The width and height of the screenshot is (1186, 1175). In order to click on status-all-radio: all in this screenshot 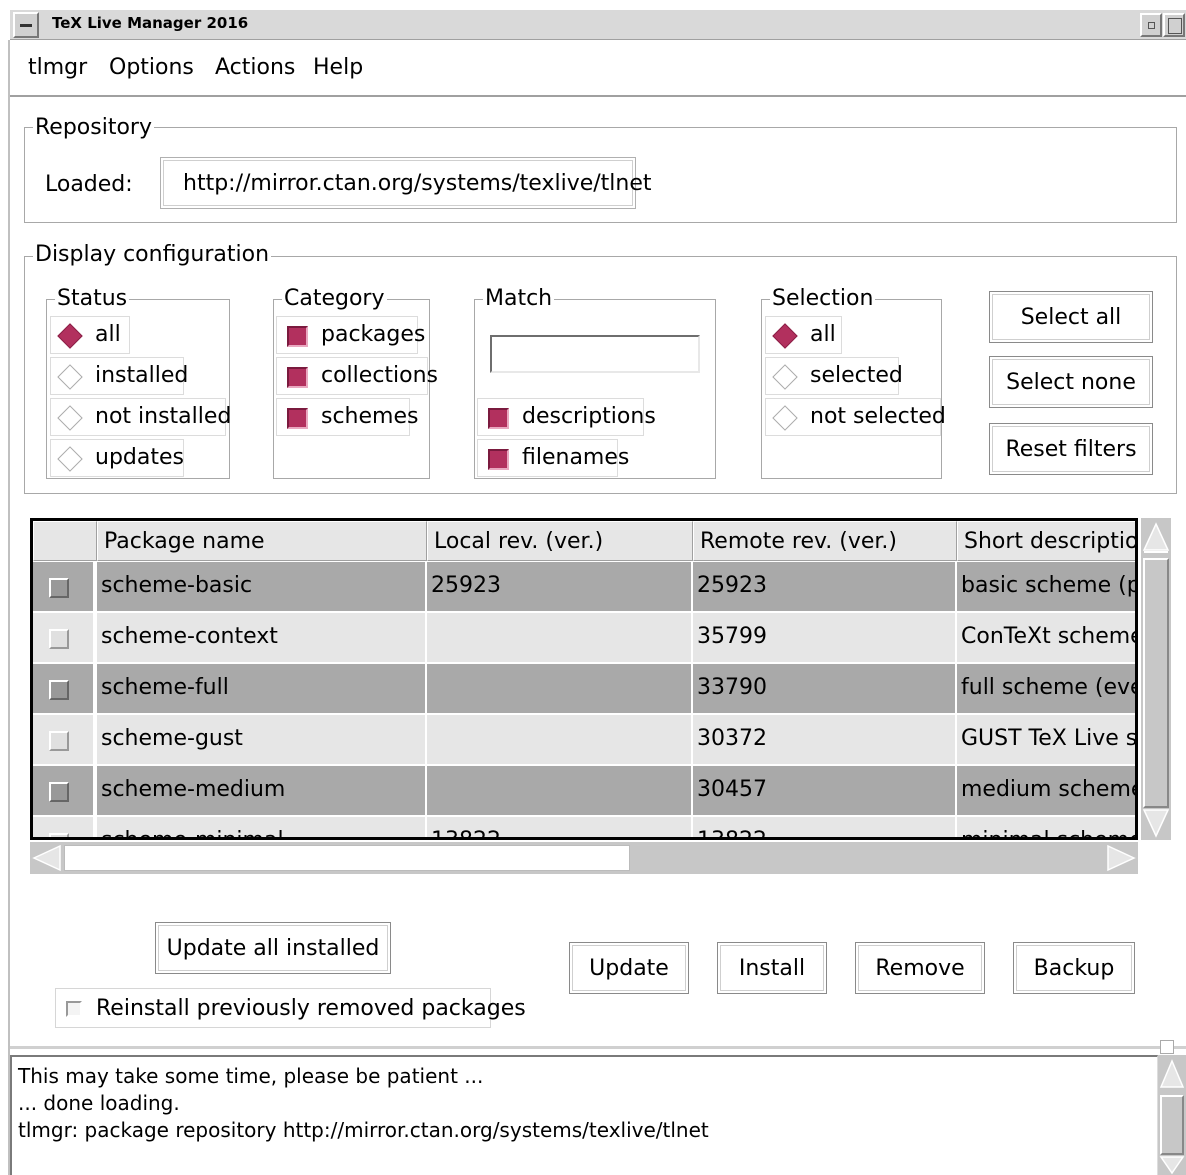, I will do `click(90, 335)`.